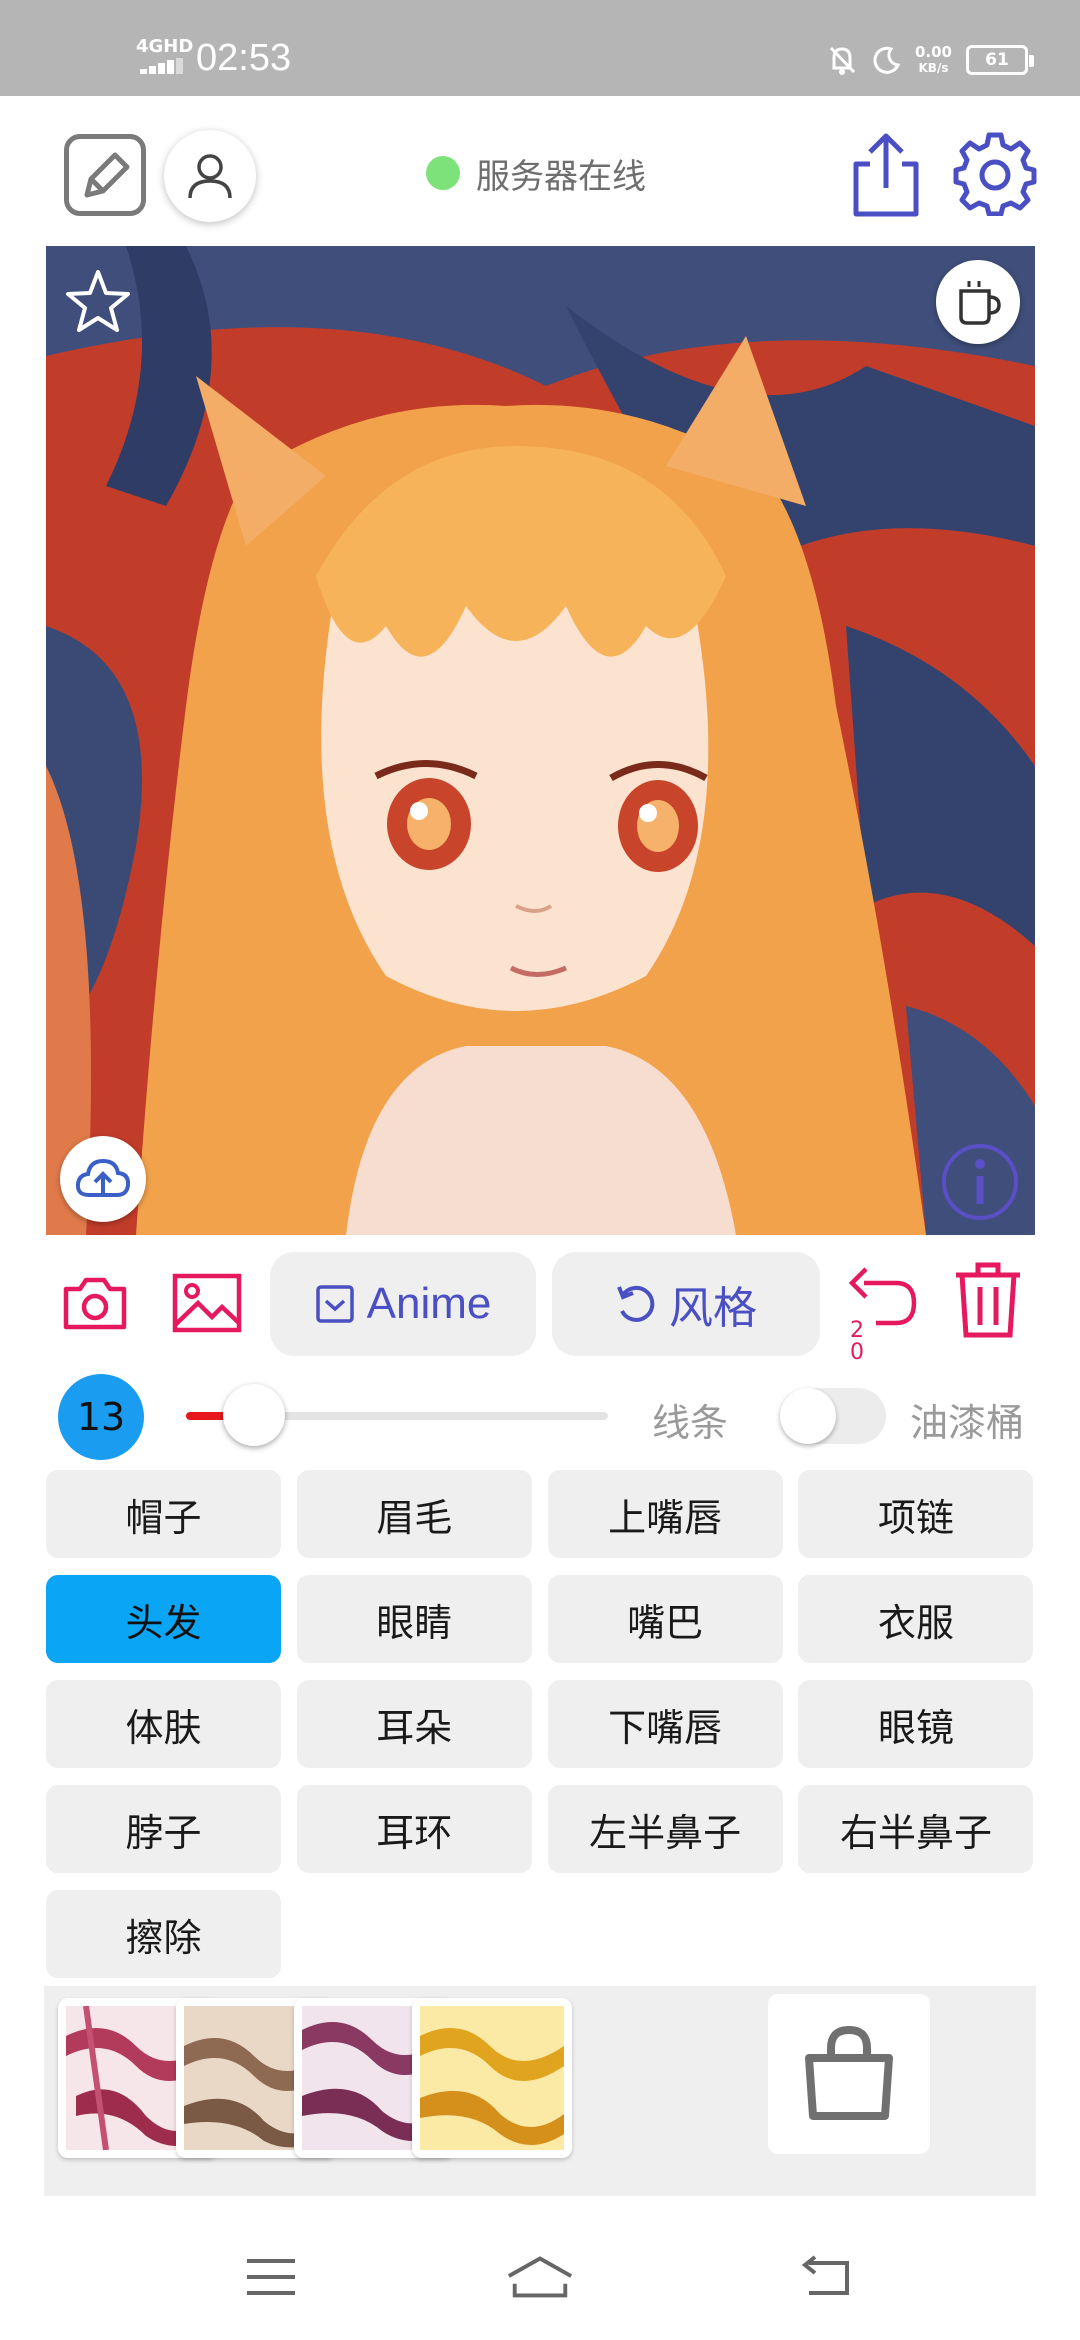 This screenshot has height=2340, width=1080. Describe the element at coordinates (163, 1514) in the screenshot. I see `part-button: 帽子` at that location.